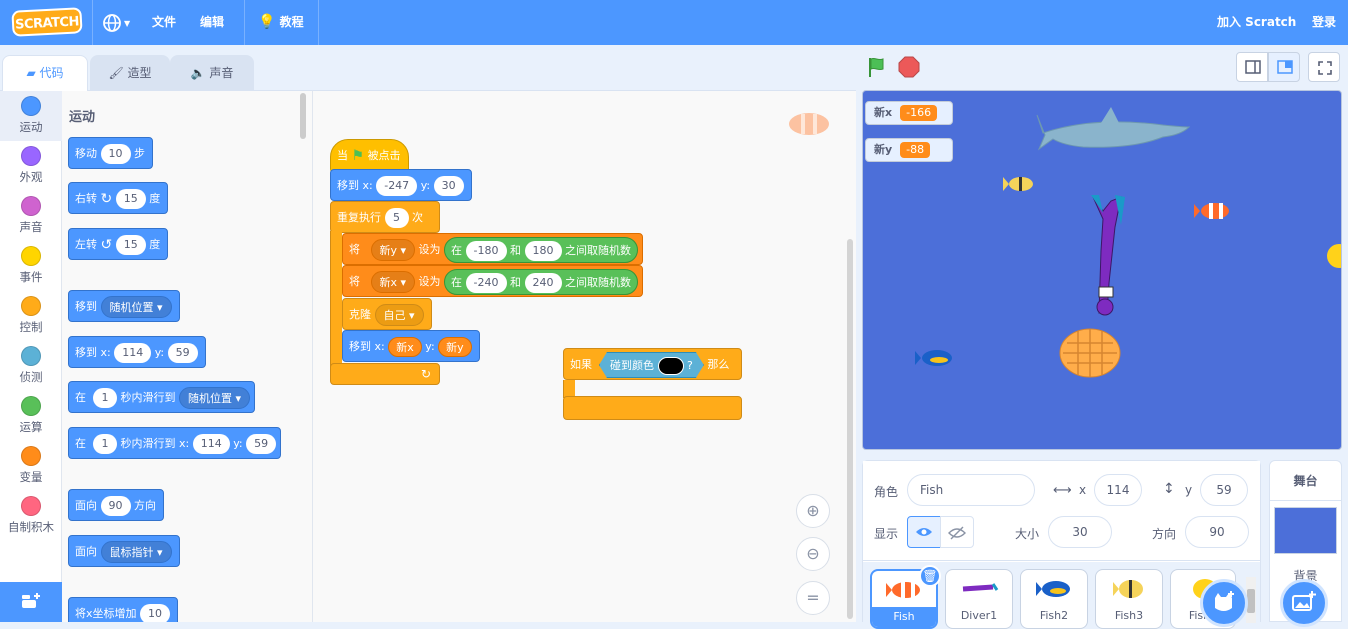 The height and width of the screenshot is (629, 1348). Describe the element at coordinates (930, 576) in the screenshot. I see `delete-sprite-button: 🗑` at that location.